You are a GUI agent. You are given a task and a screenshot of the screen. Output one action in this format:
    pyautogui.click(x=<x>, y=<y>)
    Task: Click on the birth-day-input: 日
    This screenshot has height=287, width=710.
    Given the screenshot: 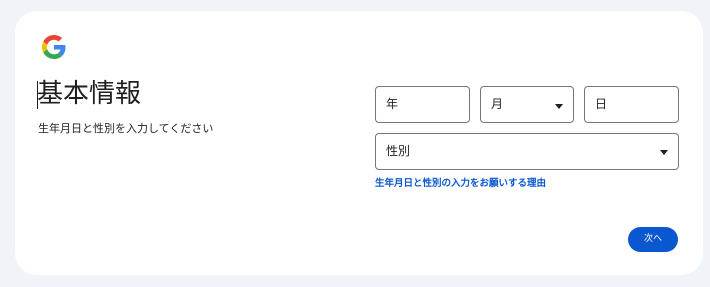 What is the action you would take?
    pyautogui.click(x=631, y=104)
    